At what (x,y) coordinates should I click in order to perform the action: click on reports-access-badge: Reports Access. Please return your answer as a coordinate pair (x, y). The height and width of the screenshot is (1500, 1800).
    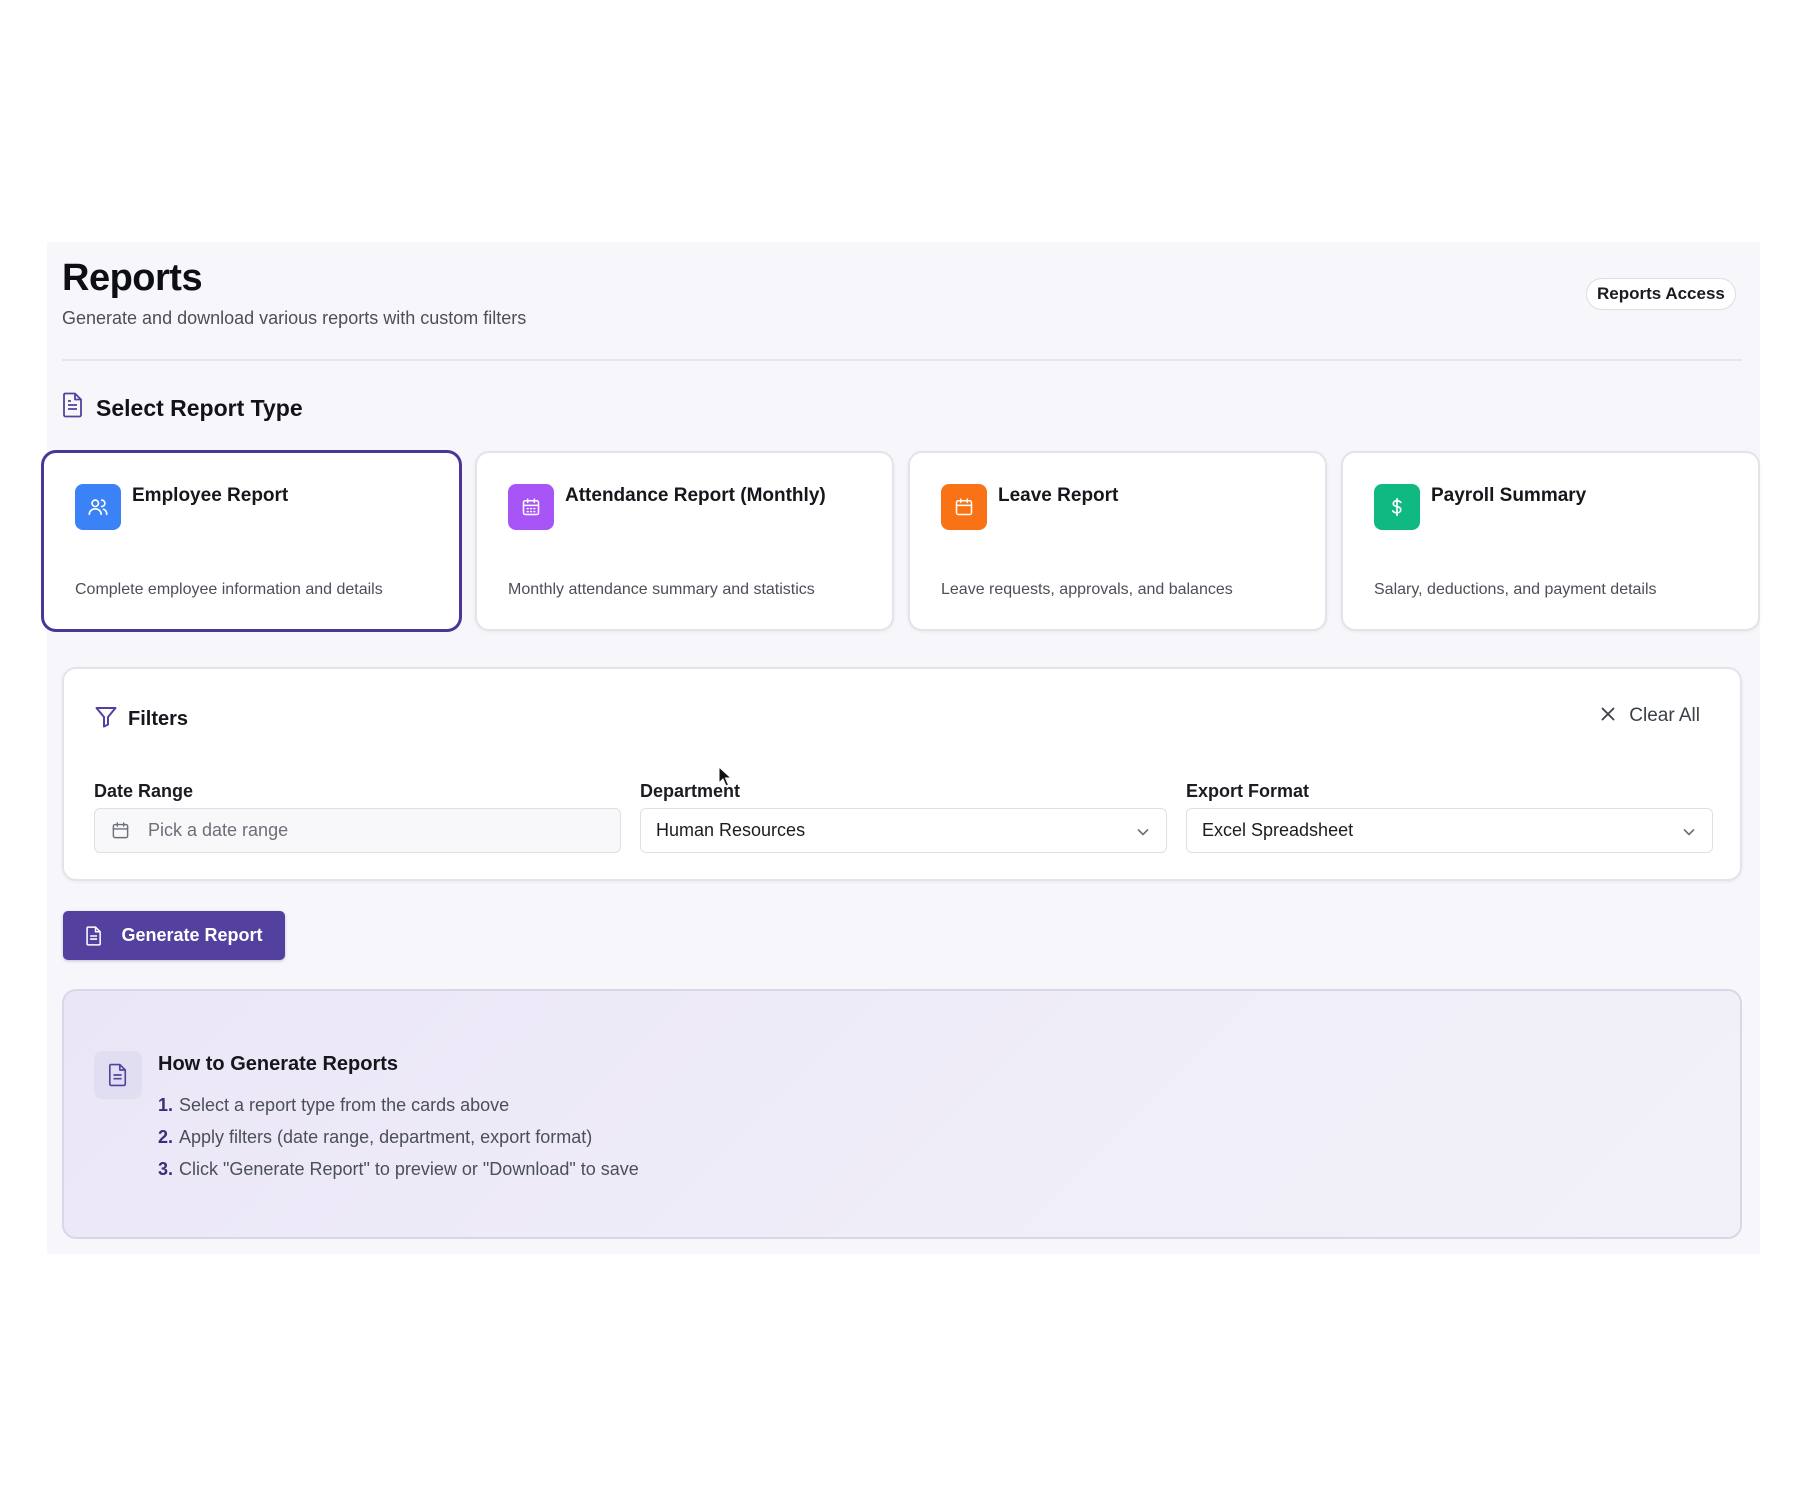
    Looking at the image, I should click on (1661, 294).